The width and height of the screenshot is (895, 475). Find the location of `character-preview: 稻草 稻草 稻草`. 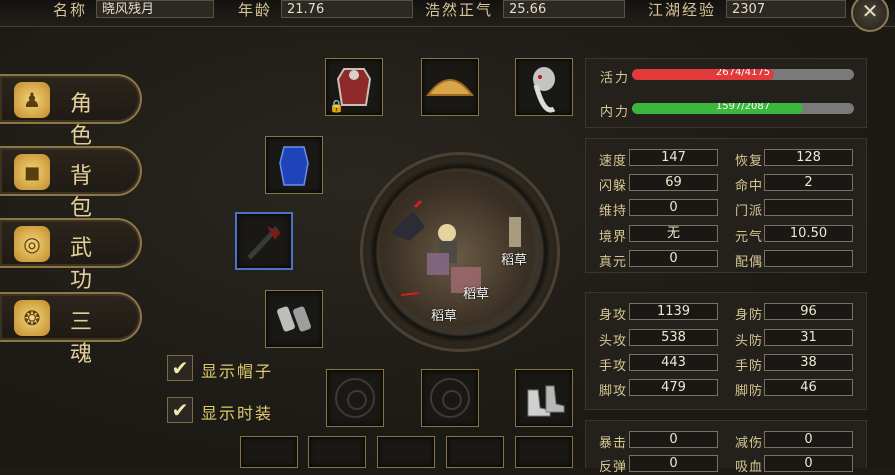

character-preview: 稻草 稻草 稻草 is located at coordinates (457, 249).